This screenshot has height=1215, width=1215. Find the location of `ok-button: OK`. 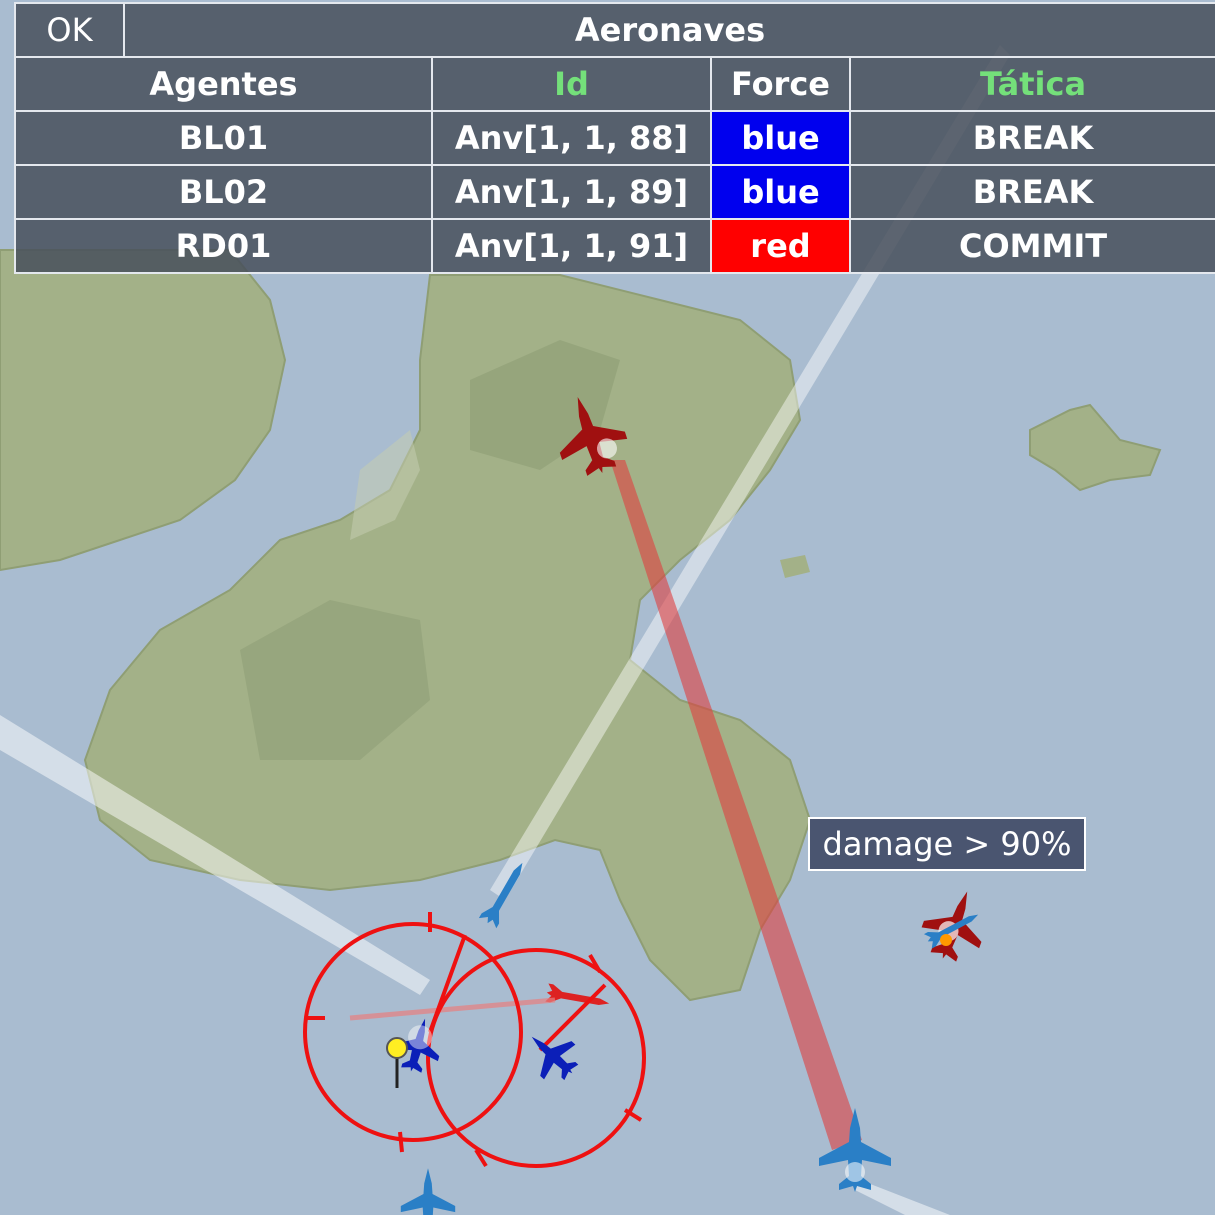

ok-button: OK is located at coordinates (69, 30).